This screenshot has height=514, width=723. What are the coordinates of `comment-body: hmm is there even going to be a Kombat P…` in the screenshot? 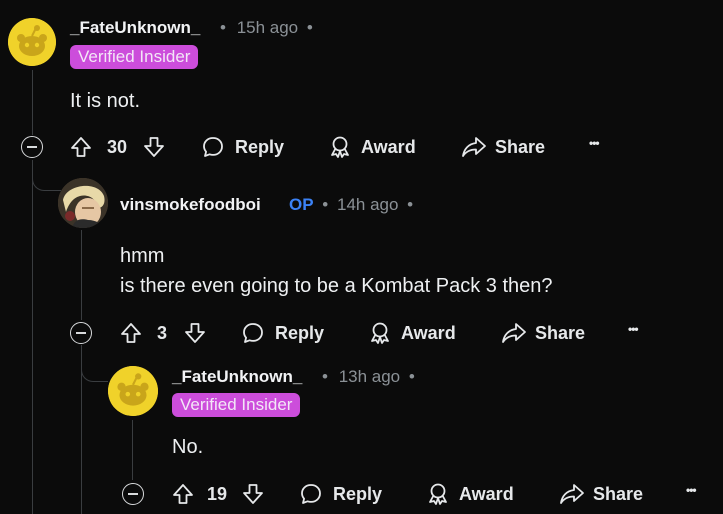 It's located at (336, 271).